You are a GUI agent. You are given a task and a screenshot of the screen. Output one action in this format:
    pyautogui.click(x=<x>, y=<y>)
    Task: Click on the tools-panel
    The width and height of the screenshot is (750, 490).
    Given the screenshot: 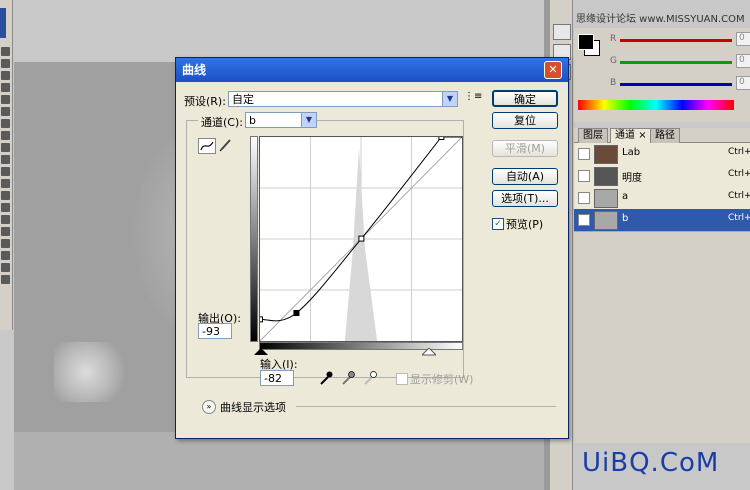 What is the action you would take?
    pyautogui.click(x=6, y=165)
    